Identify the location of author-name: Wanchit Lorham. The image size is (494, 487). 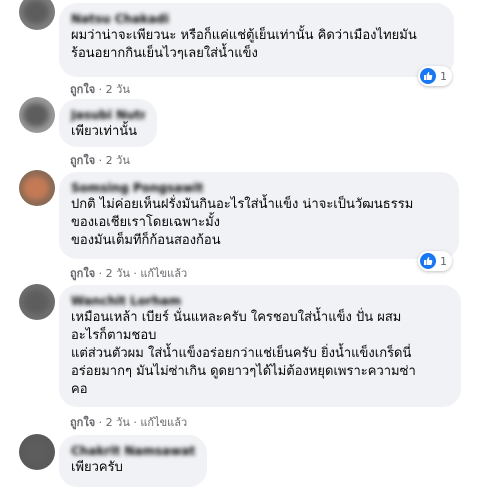
(260, 301).